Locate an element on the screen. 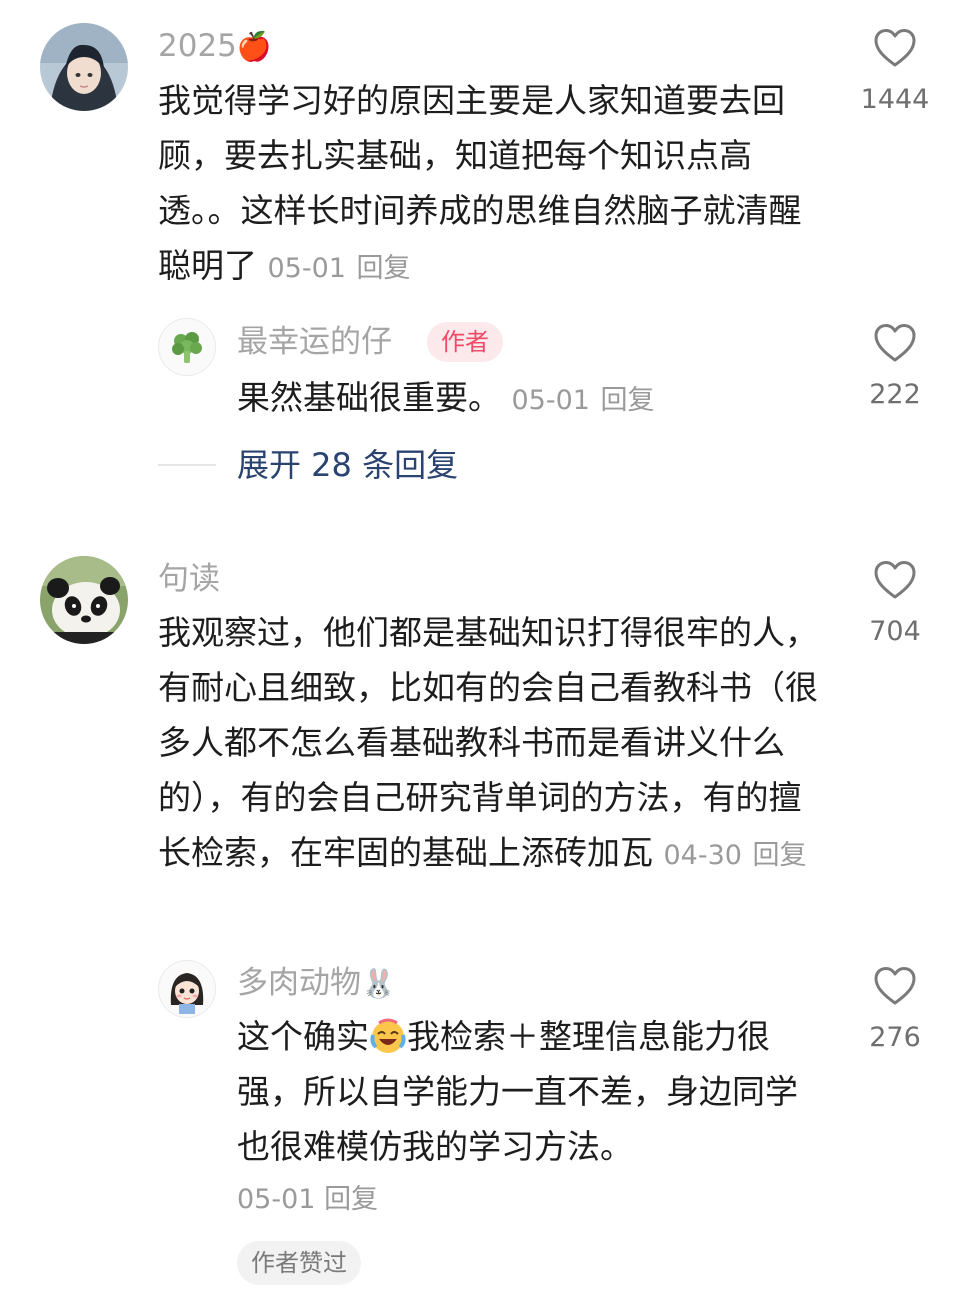 This screenshot has height=1294, width=960. reply-body: 果然基础很重要。 05-01 回复 is located at coordinates (537, 399).